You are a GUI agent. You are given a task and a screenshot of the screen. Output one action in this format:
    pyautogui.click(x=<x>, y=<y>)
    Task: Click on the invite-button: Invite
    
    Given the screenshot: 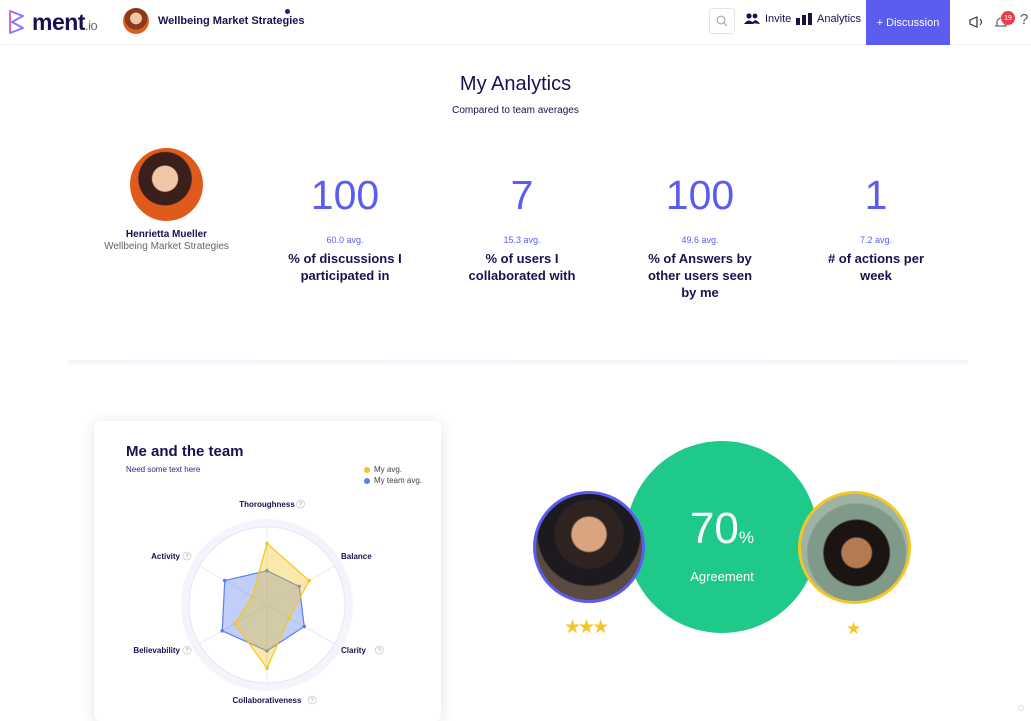 What is the action you would take?
    pyautogui.click(x=767, y=19)
    